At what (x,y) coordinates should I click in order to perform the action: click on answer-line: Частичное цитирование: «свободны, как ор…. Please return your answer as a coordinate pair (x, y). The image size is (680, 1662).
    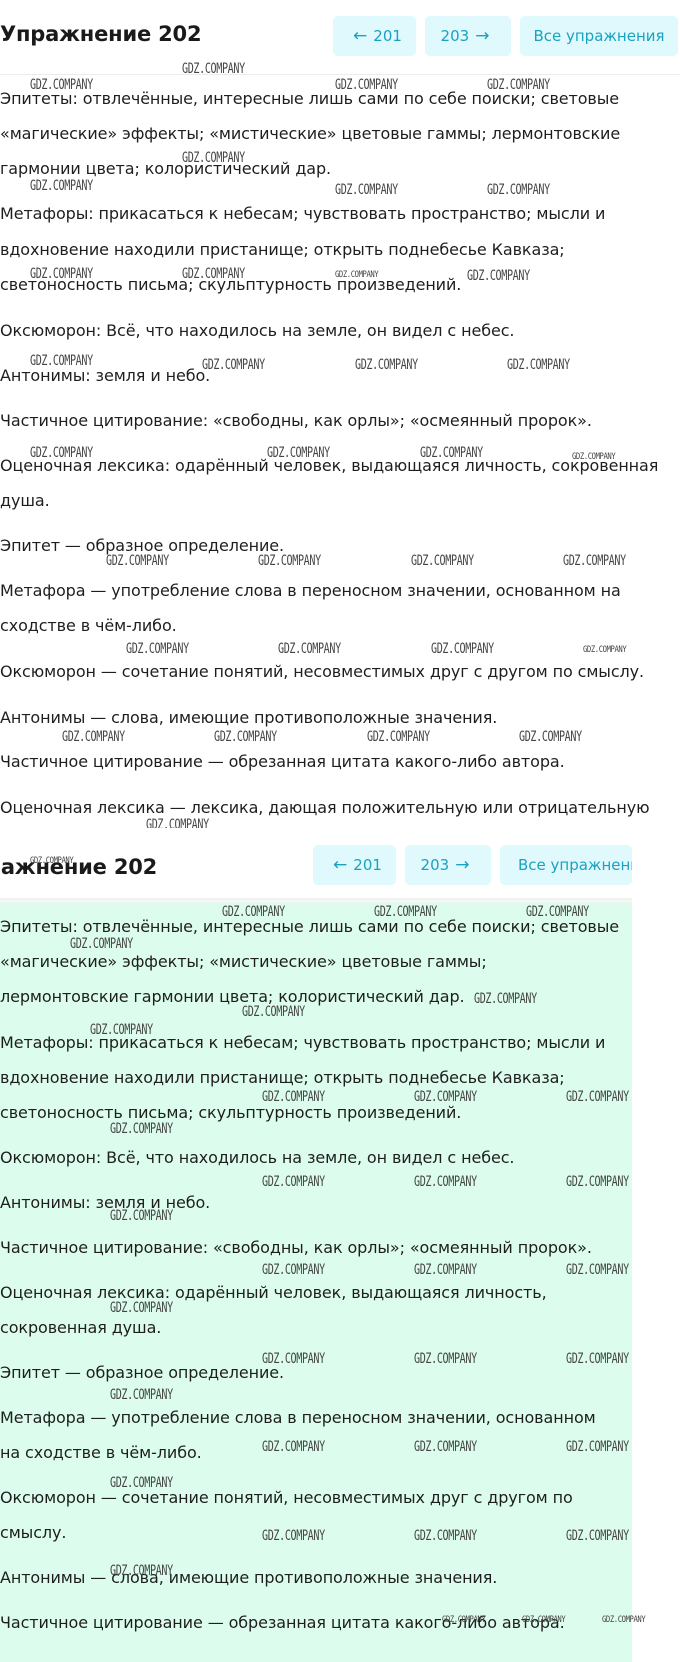
    Looking at the image, I should click on (296, 1247).